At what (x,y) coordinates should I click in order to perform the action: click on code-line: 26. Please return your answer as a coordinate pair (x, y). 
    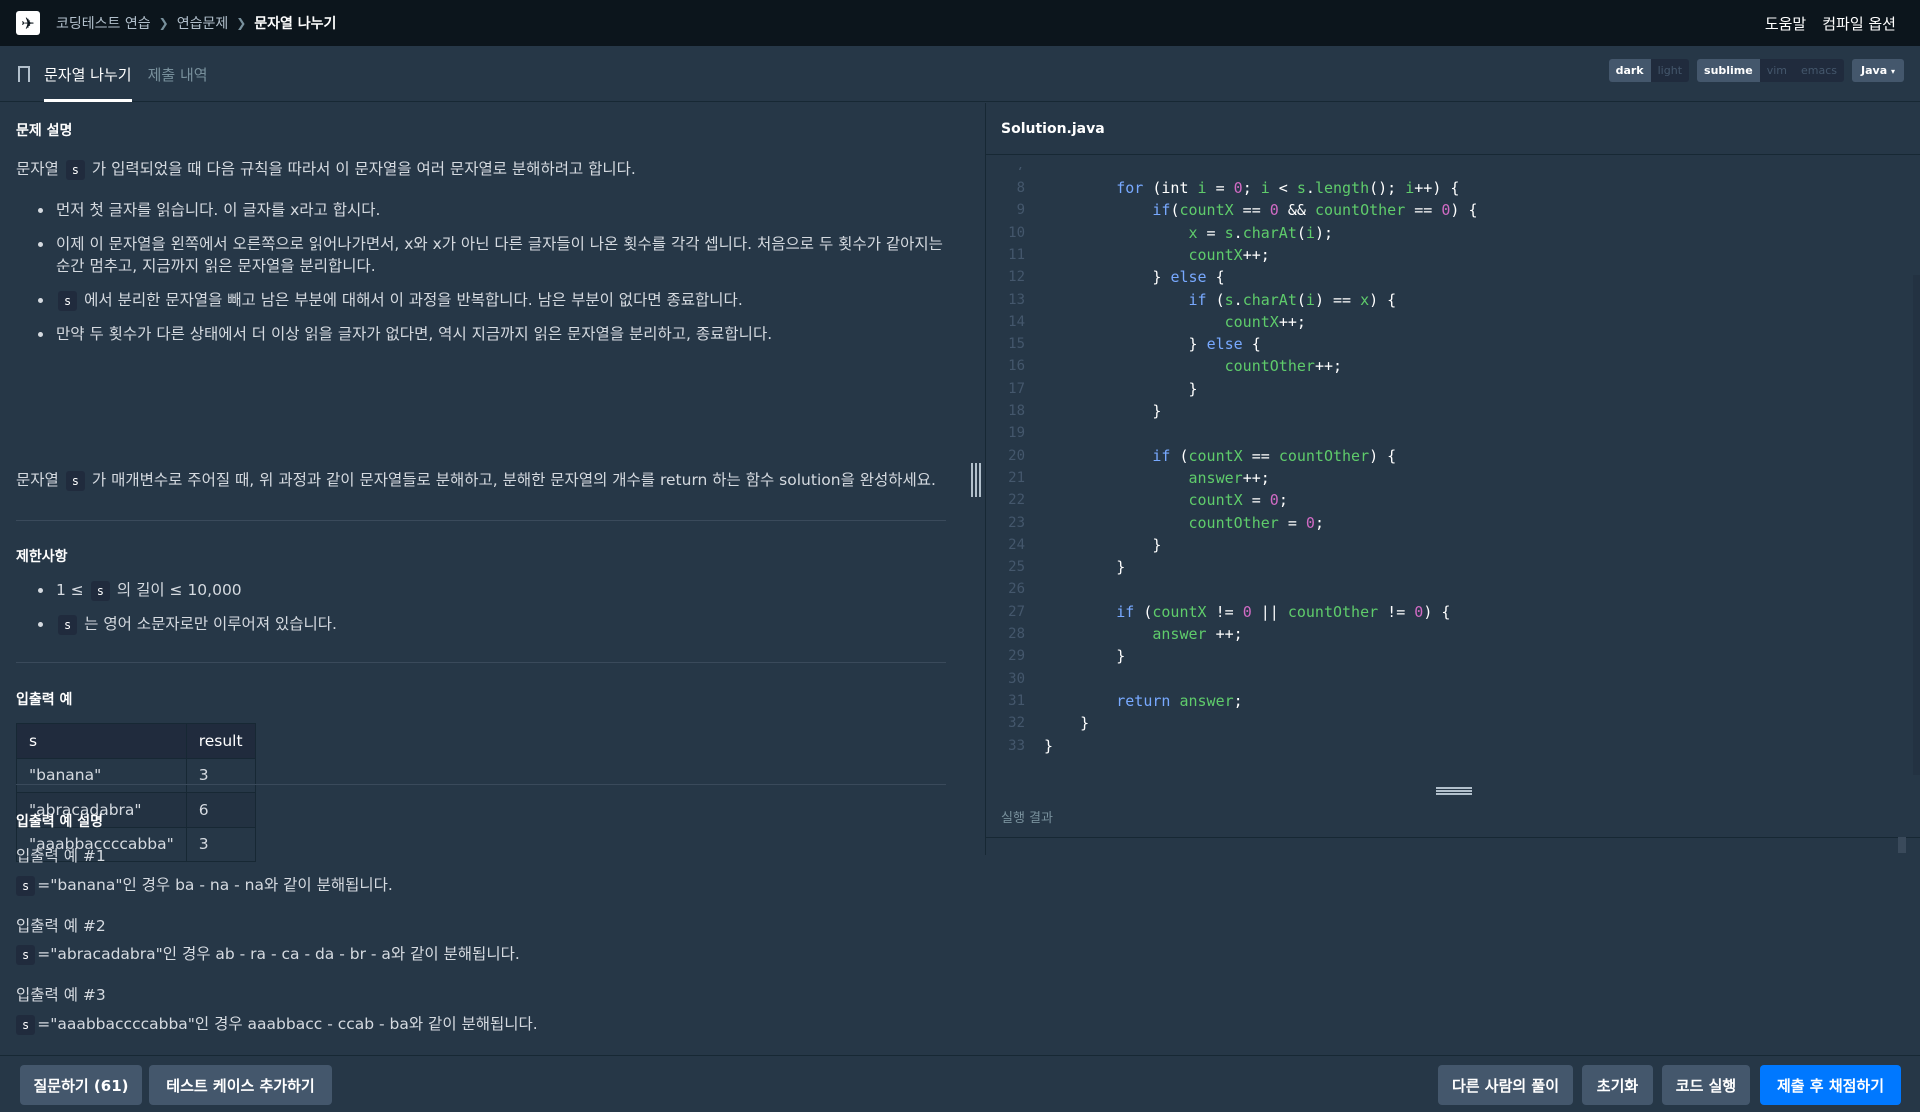
    Looking at the image, I should click on (1016, 589).